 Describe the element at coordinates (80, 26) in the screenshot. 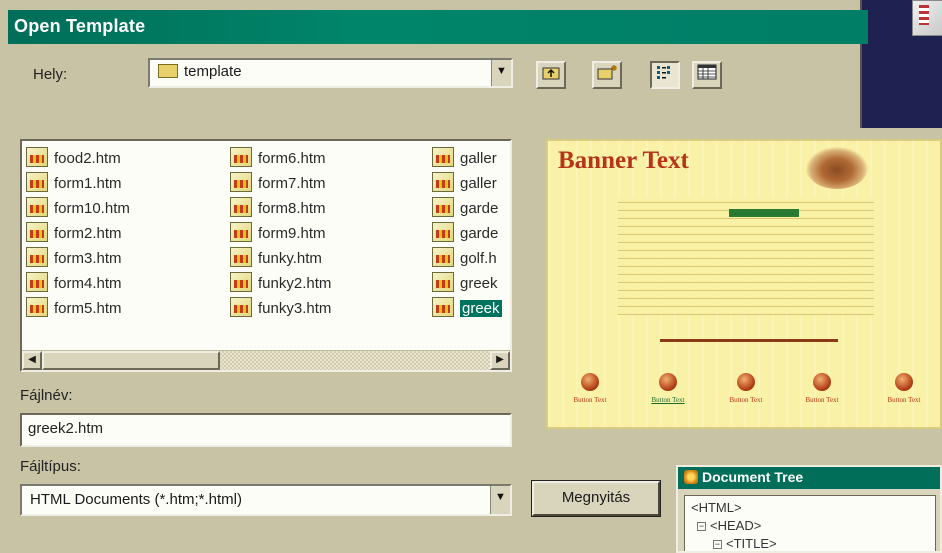

I see `dialog-title: Open Template` at that location.